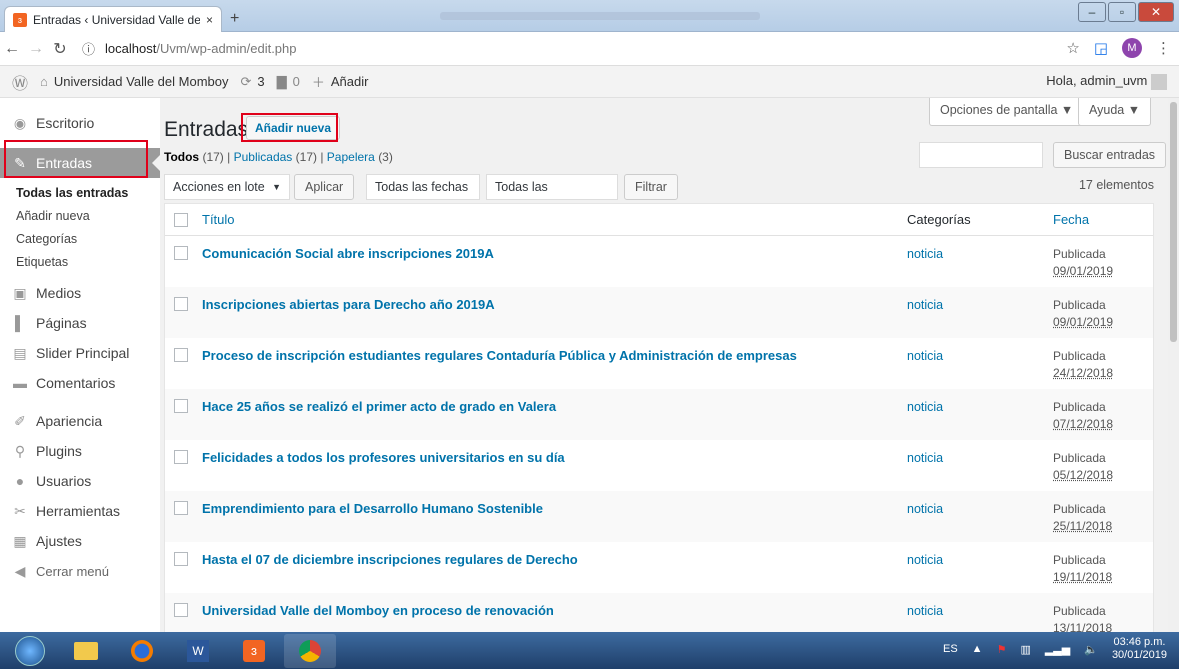 The width and height of the screenshot is (1179, 669). What do you see at coordinates (1071, 219) in the screenshot?
I see `date-sort-link: Fecha` at bounding box center [1071, 219].